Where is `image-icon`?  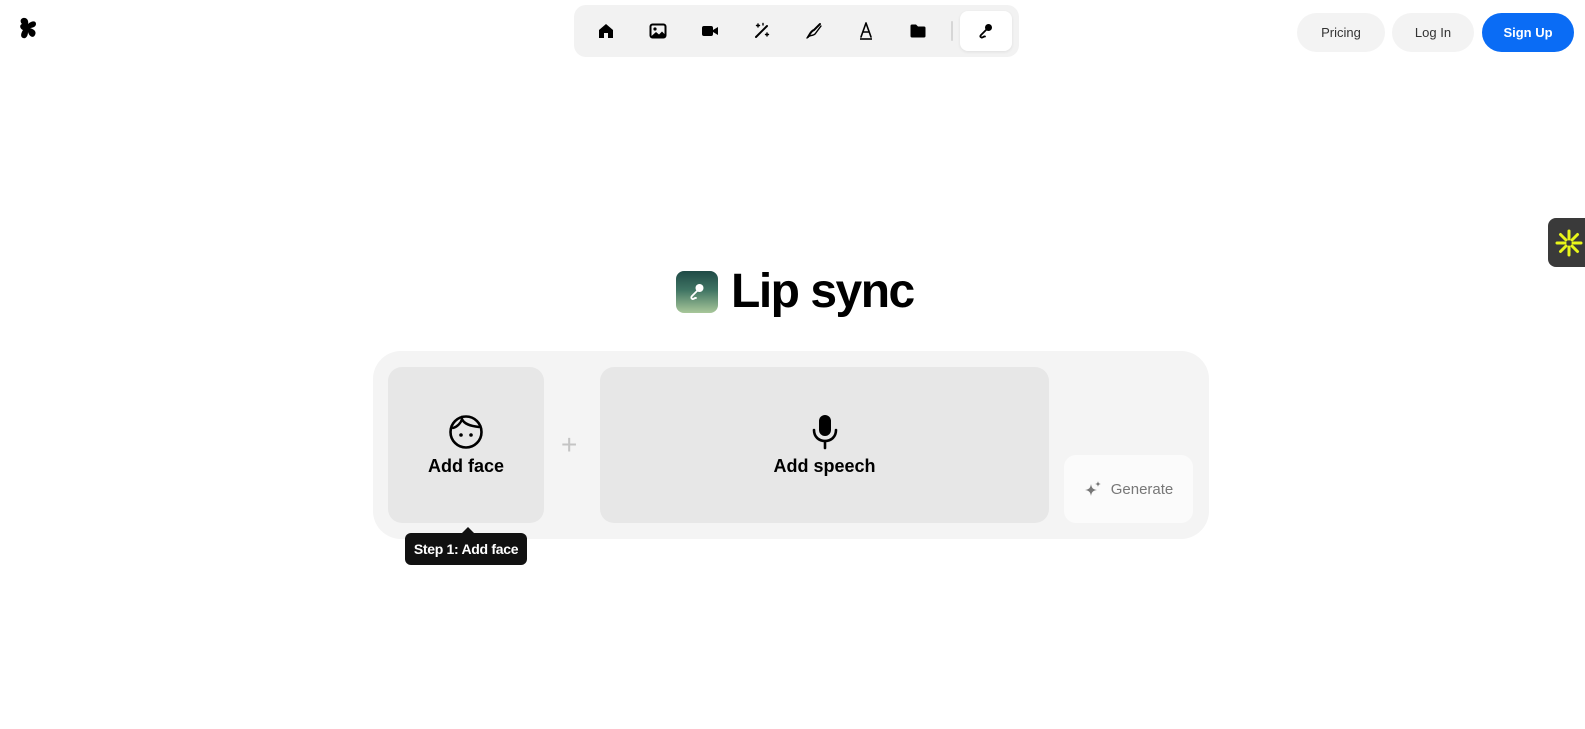 image-icon is located at coordinates (658, 31).